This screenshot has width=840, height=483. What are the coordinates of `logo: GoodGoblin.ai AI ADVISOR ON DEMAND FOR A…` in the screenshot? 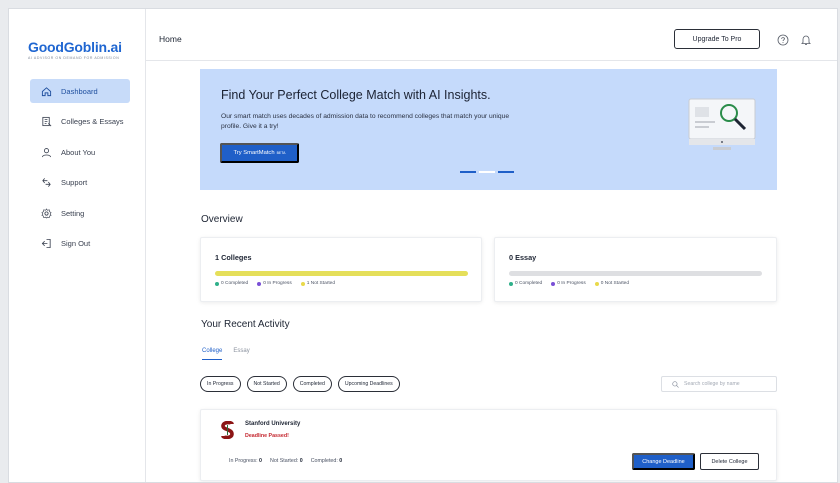 It's located at (75, 49).